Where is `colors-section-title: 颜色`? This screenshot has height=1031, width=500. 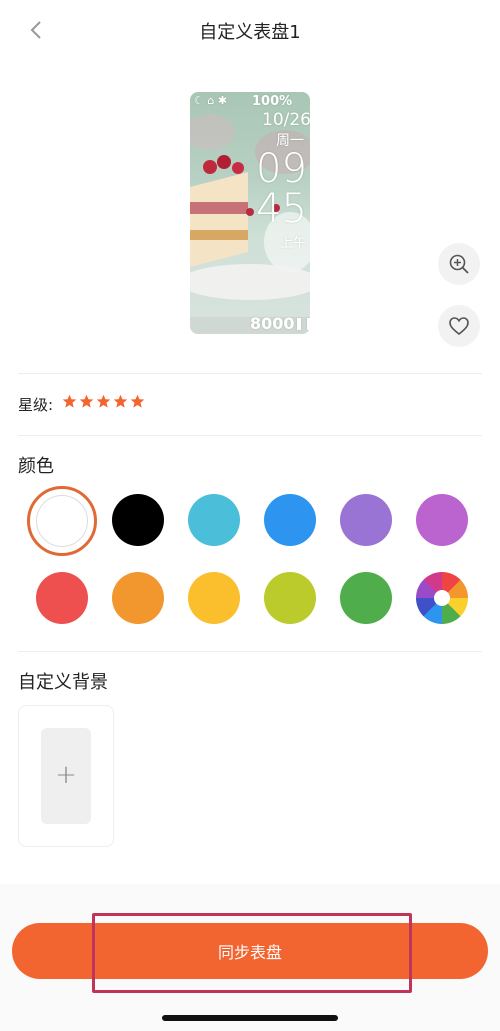 colors-section-title: 颜色 is located at coordinates (36, 466).